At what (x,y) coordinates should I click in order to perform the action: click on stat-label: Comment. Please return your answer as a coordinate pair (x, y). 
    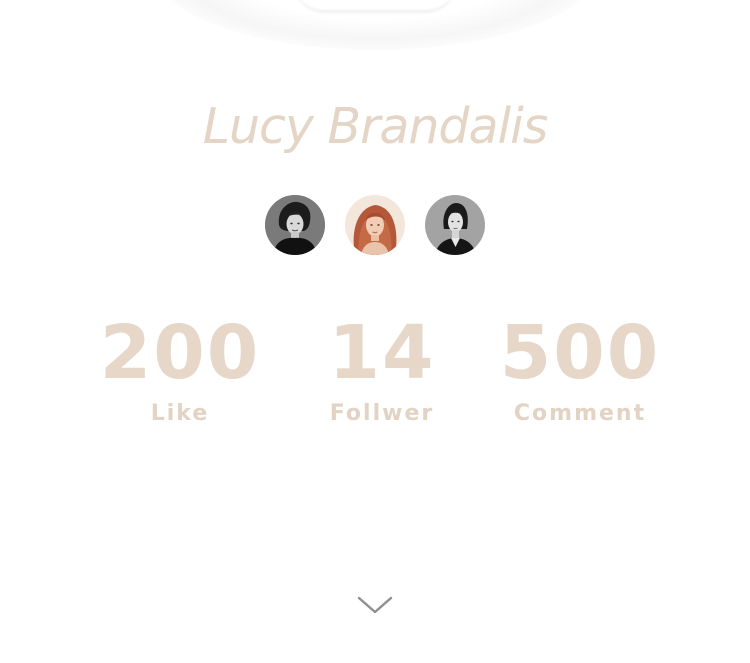
    Looking at the image, I should click on (580, 413).